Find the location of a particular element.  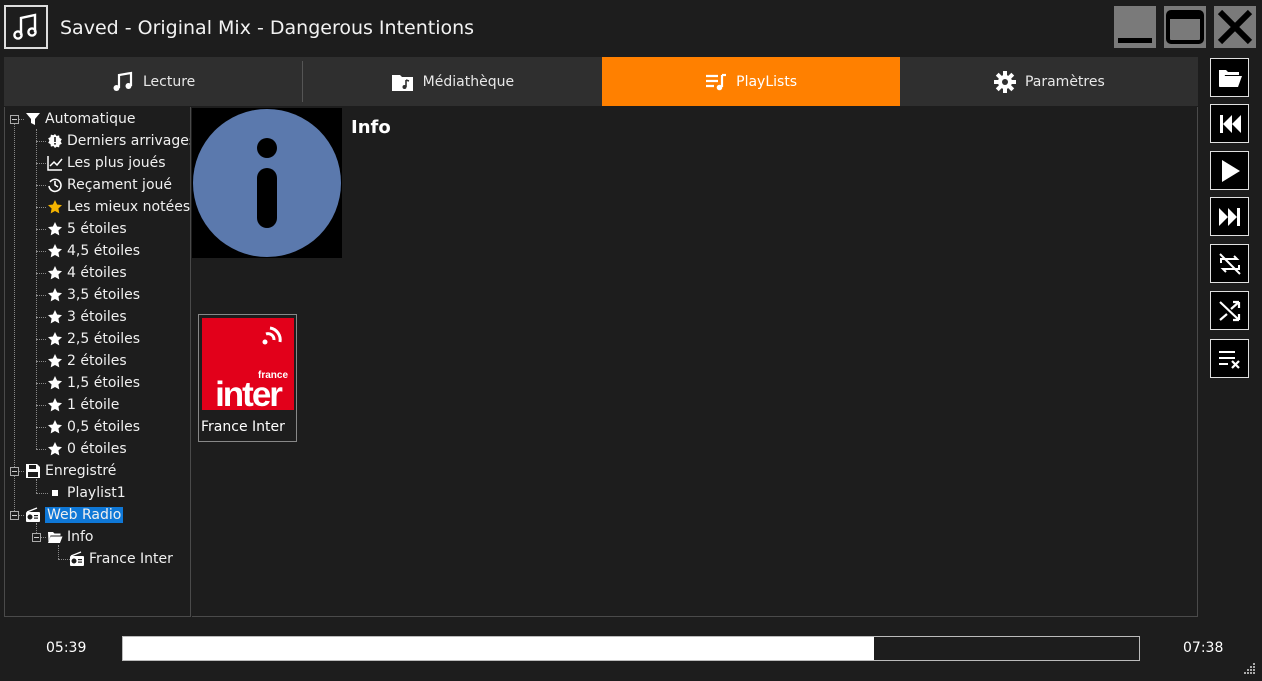

clear-playlist-button is located at coordinates (1229, 358).